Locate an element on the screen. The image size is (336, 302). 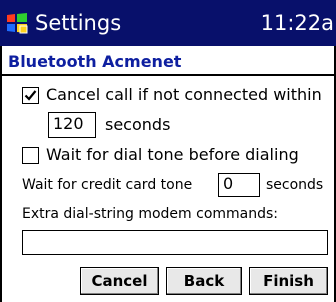
windows-flag-icon is located at coordinates (17, 23).